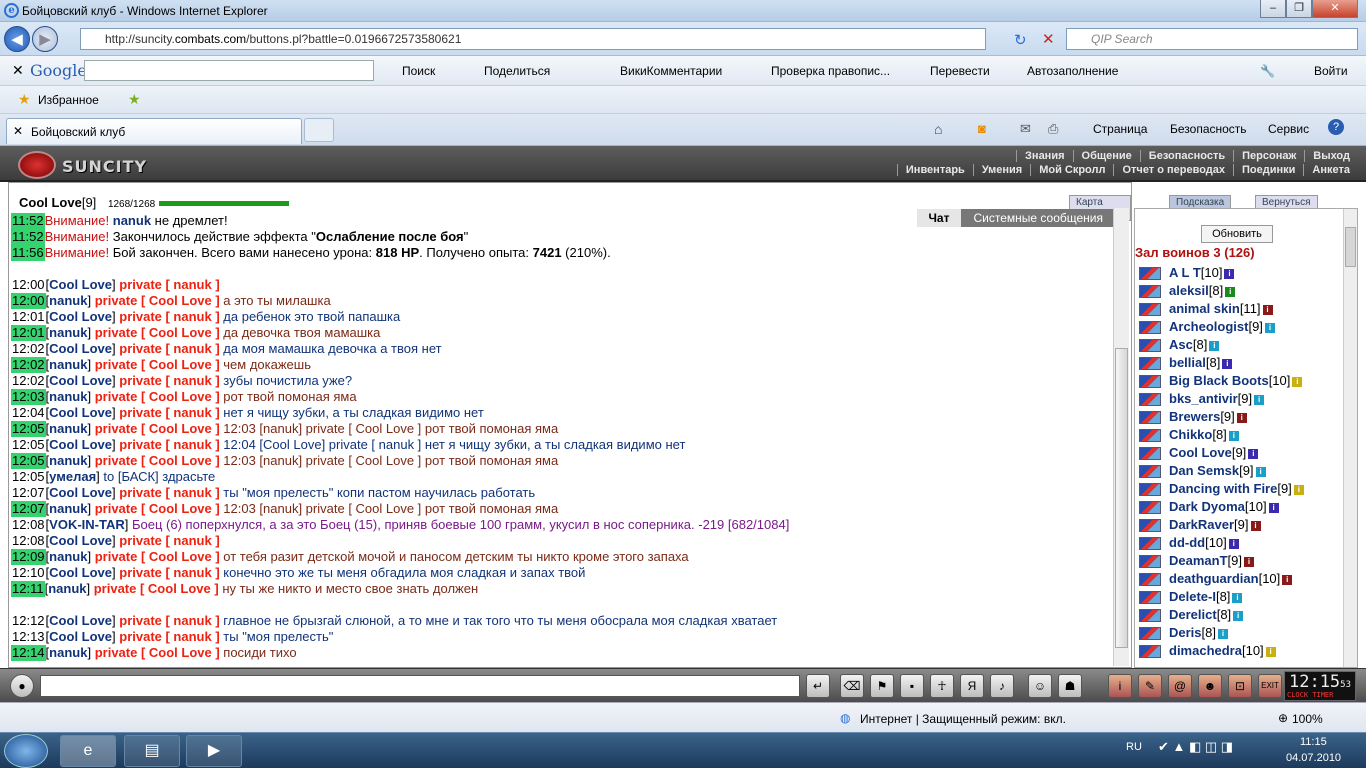 The image size is (1366, 768). I want to click on player-nick: deathguardian, so click(1214, 578).